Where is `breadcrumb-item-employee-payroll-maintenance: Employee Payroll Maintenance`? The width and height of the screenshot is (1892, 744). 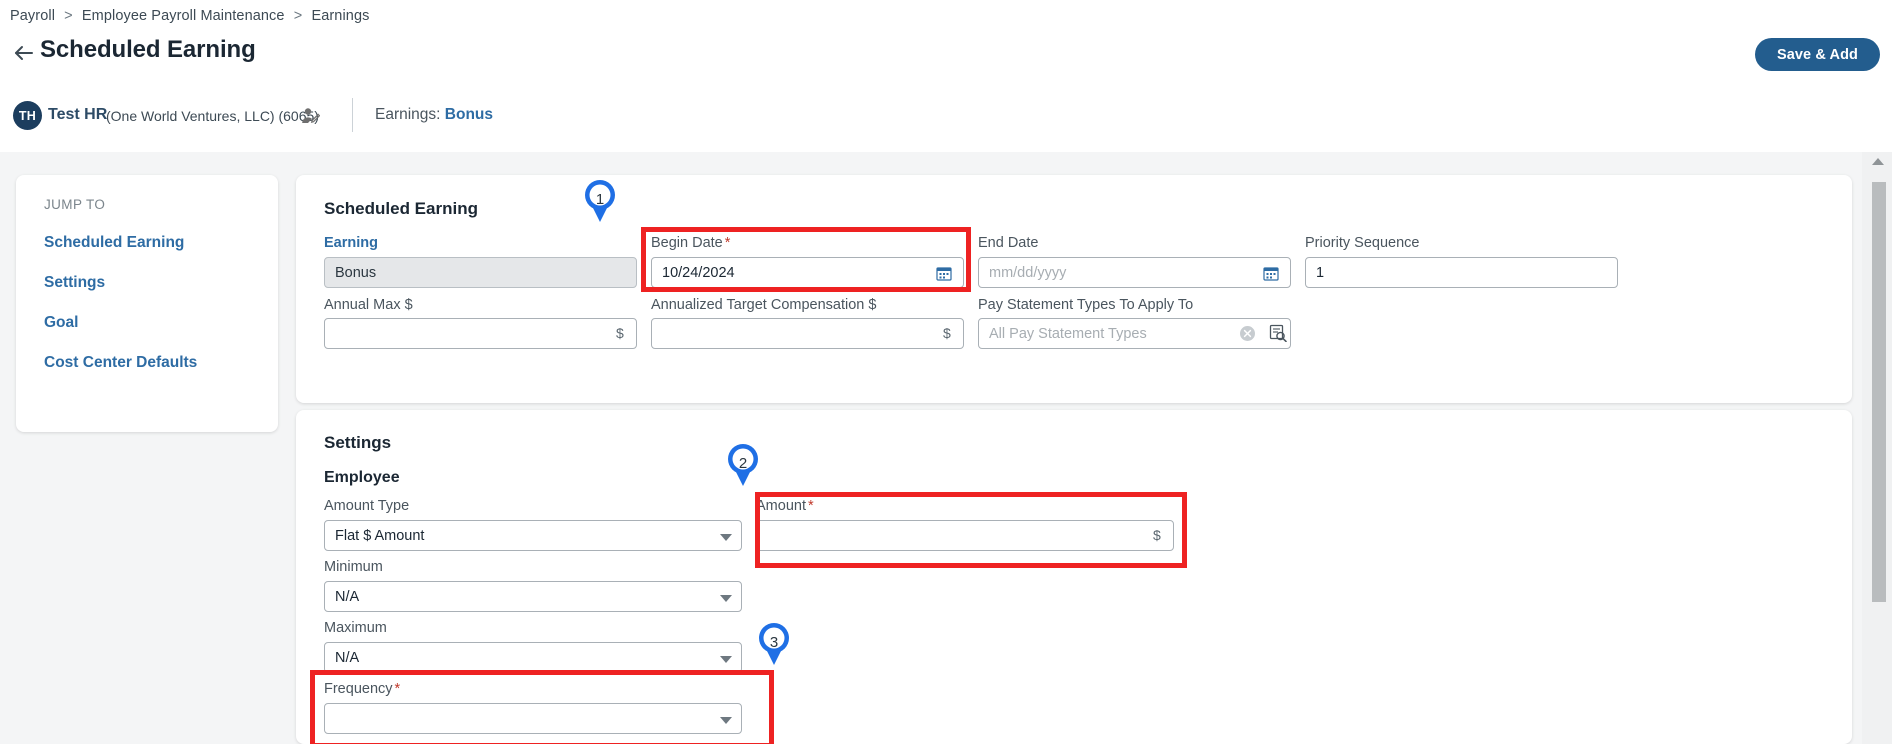 breadcrumb-item-employee-payroll-maintenance: Employee Payroll Maintenance is located at coordinates (183, 16).